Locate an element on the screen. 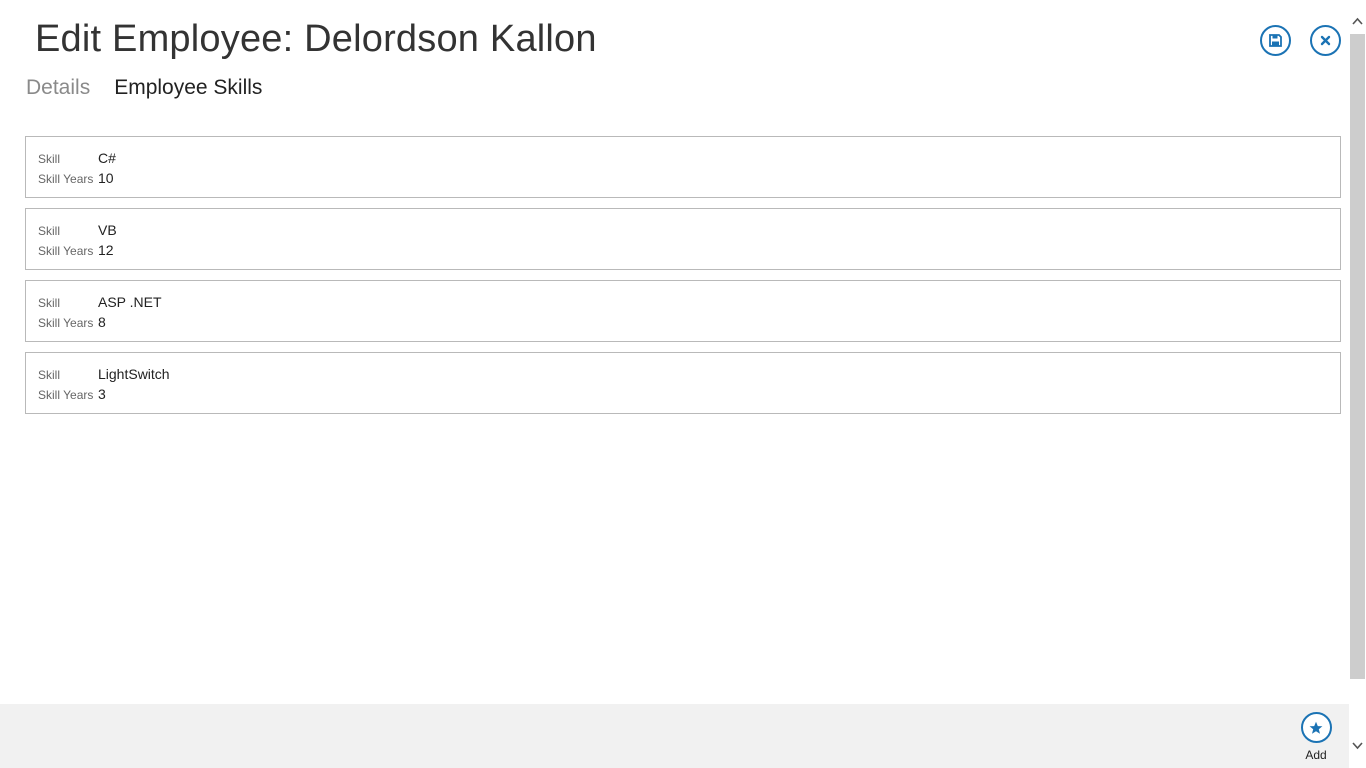  skill-years-value: 12 is located at coordinates (106, 250).